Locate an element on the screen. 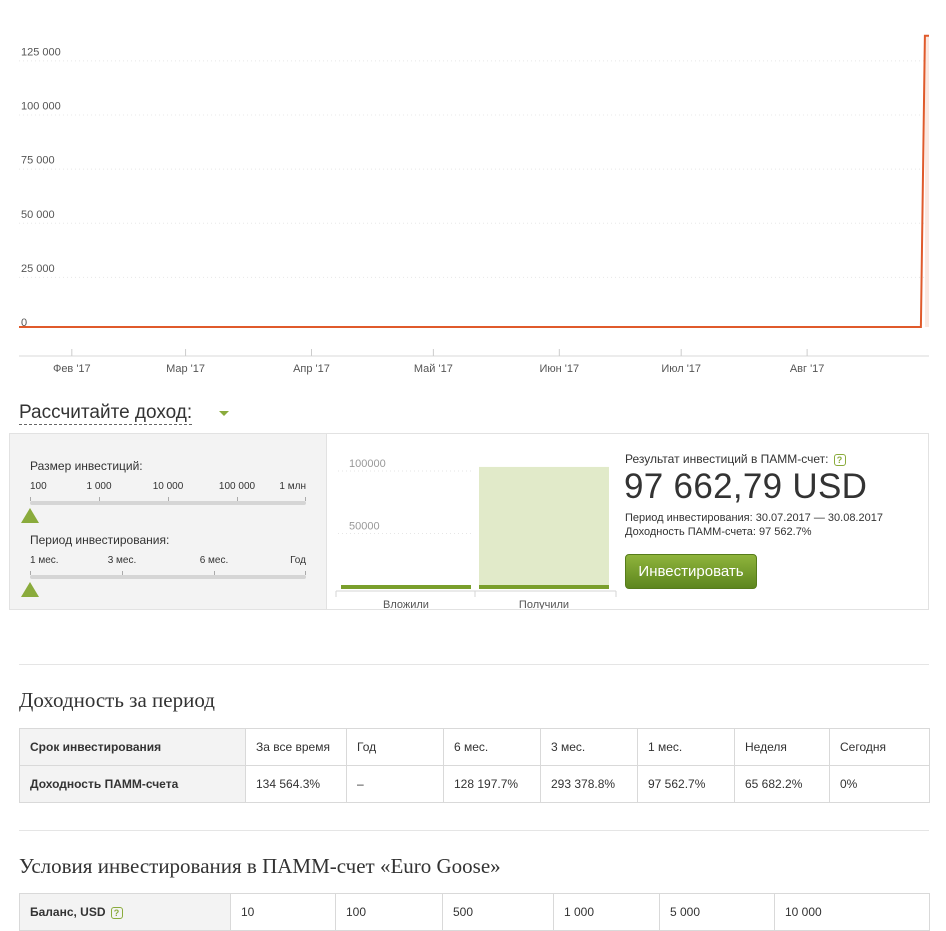 The height and width of the screenshot is (931, 946). balance-label: Баланс, USD is located at coordinates (68, 912).